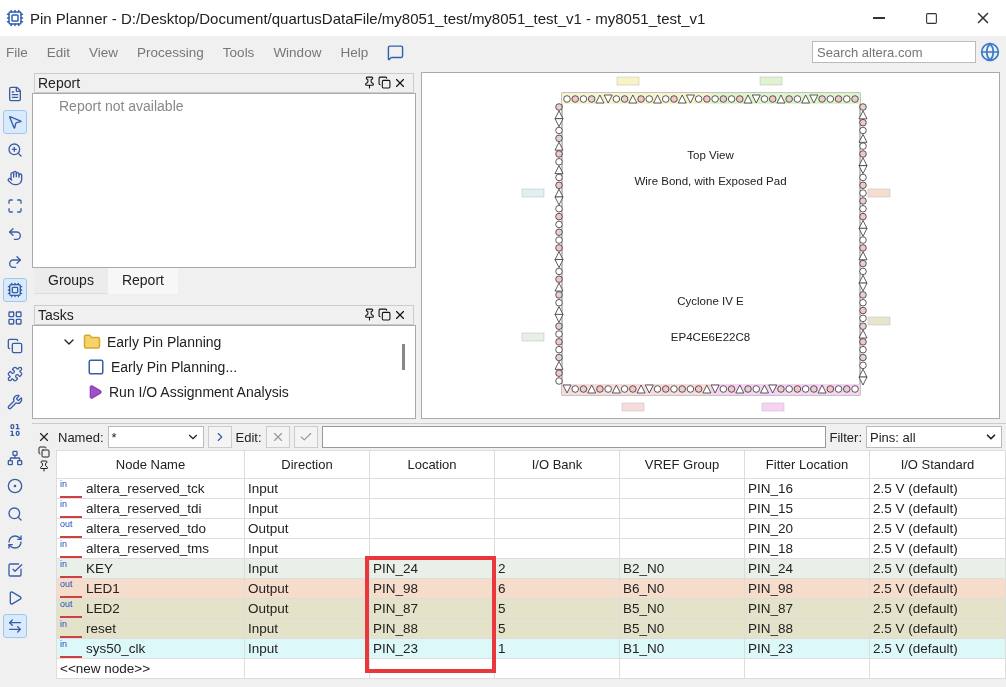 Image resolution: width=1006 pixels, height=687 pixels. What do you see at coordinates (937, 464) in the screenshot?
I see `column-header: I/O Standard` at bounding box center [937, 464].